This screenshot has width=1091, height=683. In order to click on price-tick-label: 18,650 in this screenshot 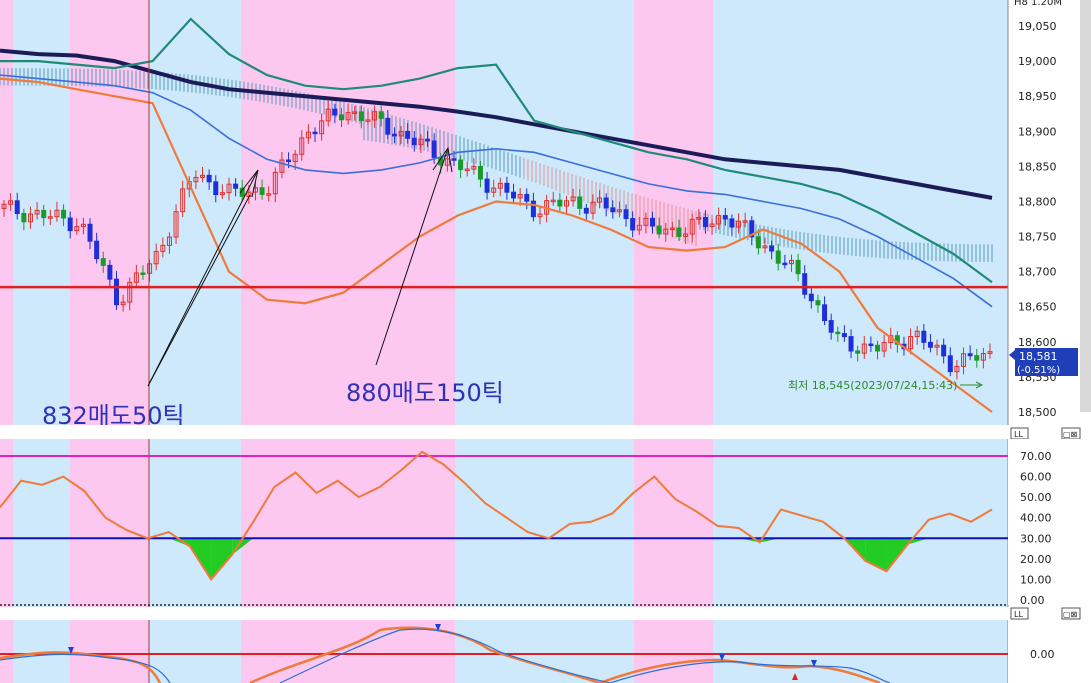, I will do `click(1037, 307)`.